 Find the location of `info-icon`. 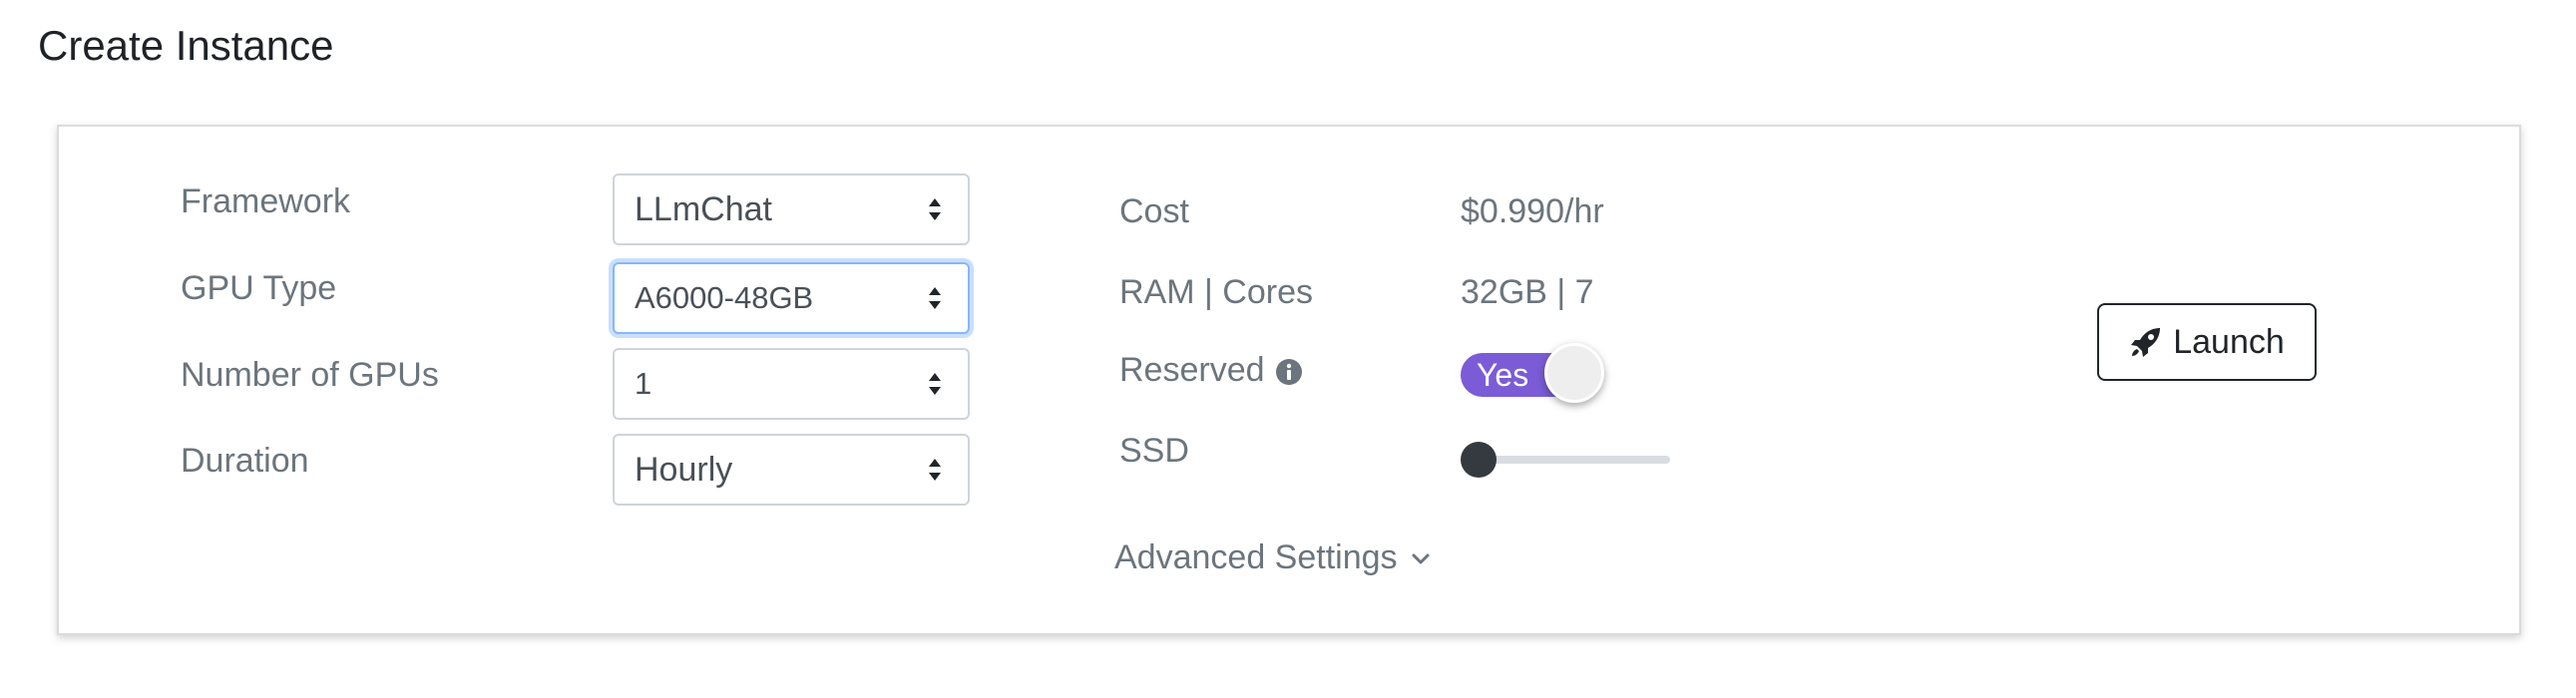

info-icon is located at coordinates (1289, 372).